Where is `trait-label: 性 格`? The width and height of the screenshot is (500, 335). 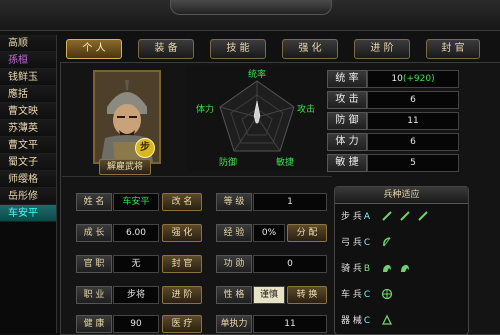 trait-label: 性 格 is located at coordinates (234, 295).